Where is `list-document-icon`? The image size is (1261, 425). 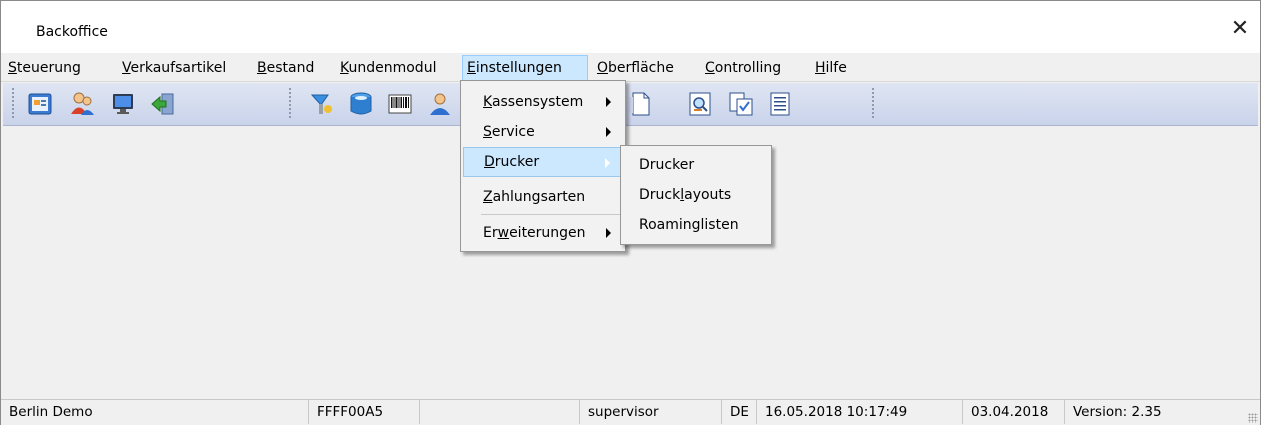
list-document-icon is located at coordinates (780, 104).